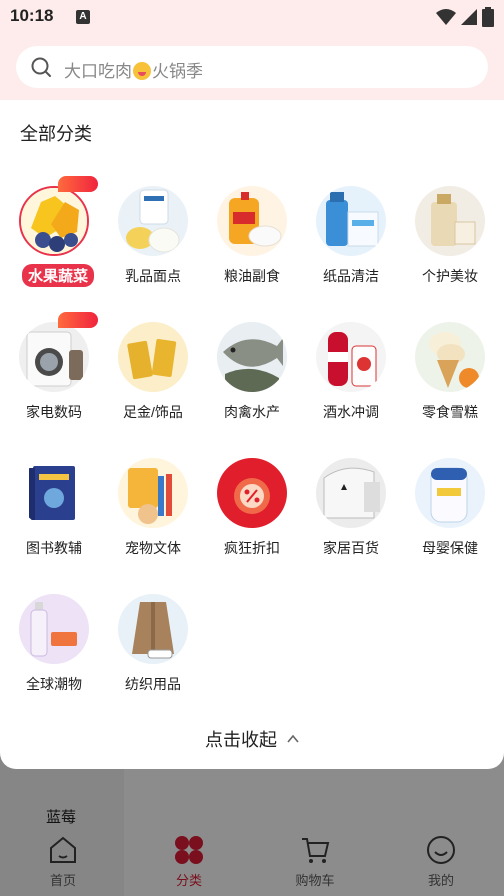 This screenshot has height=896, width=504. I want to click on book-image, so click(54, 493).